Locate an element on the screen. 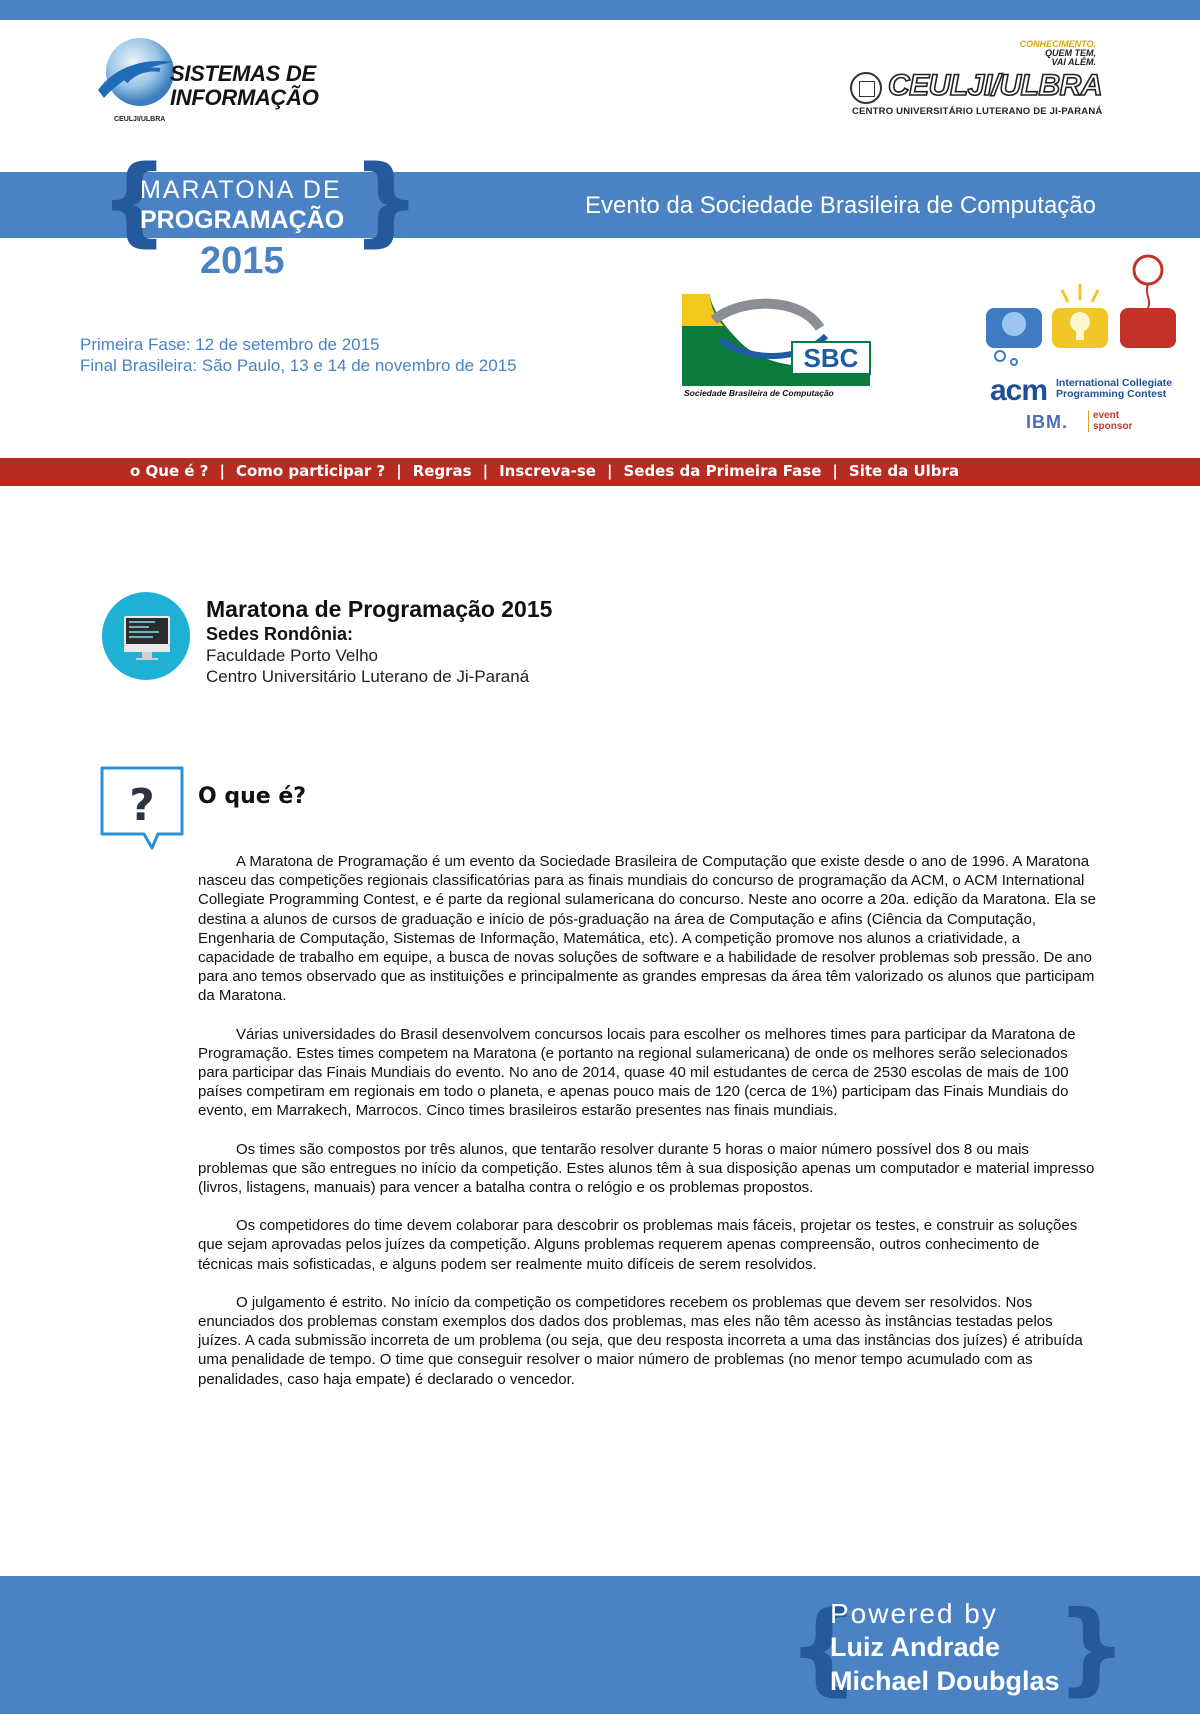 The image size is (1200, 1714). globe-swoosh-icon is located at coordinates (136, 72).